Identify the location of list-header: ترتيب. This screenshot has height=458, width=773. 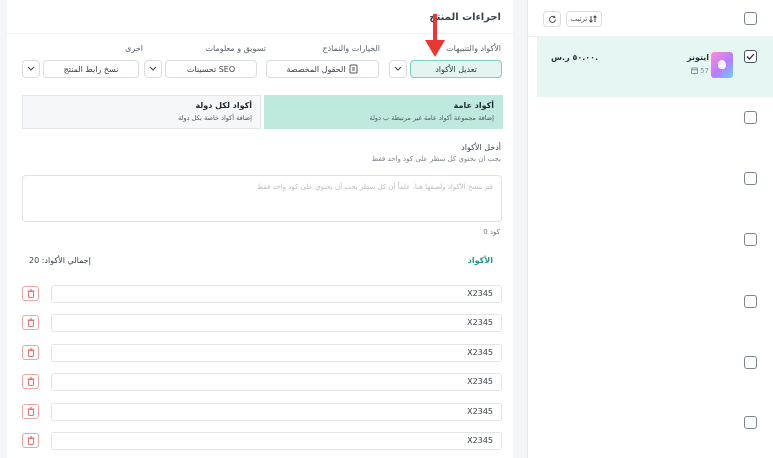
(650, 18).